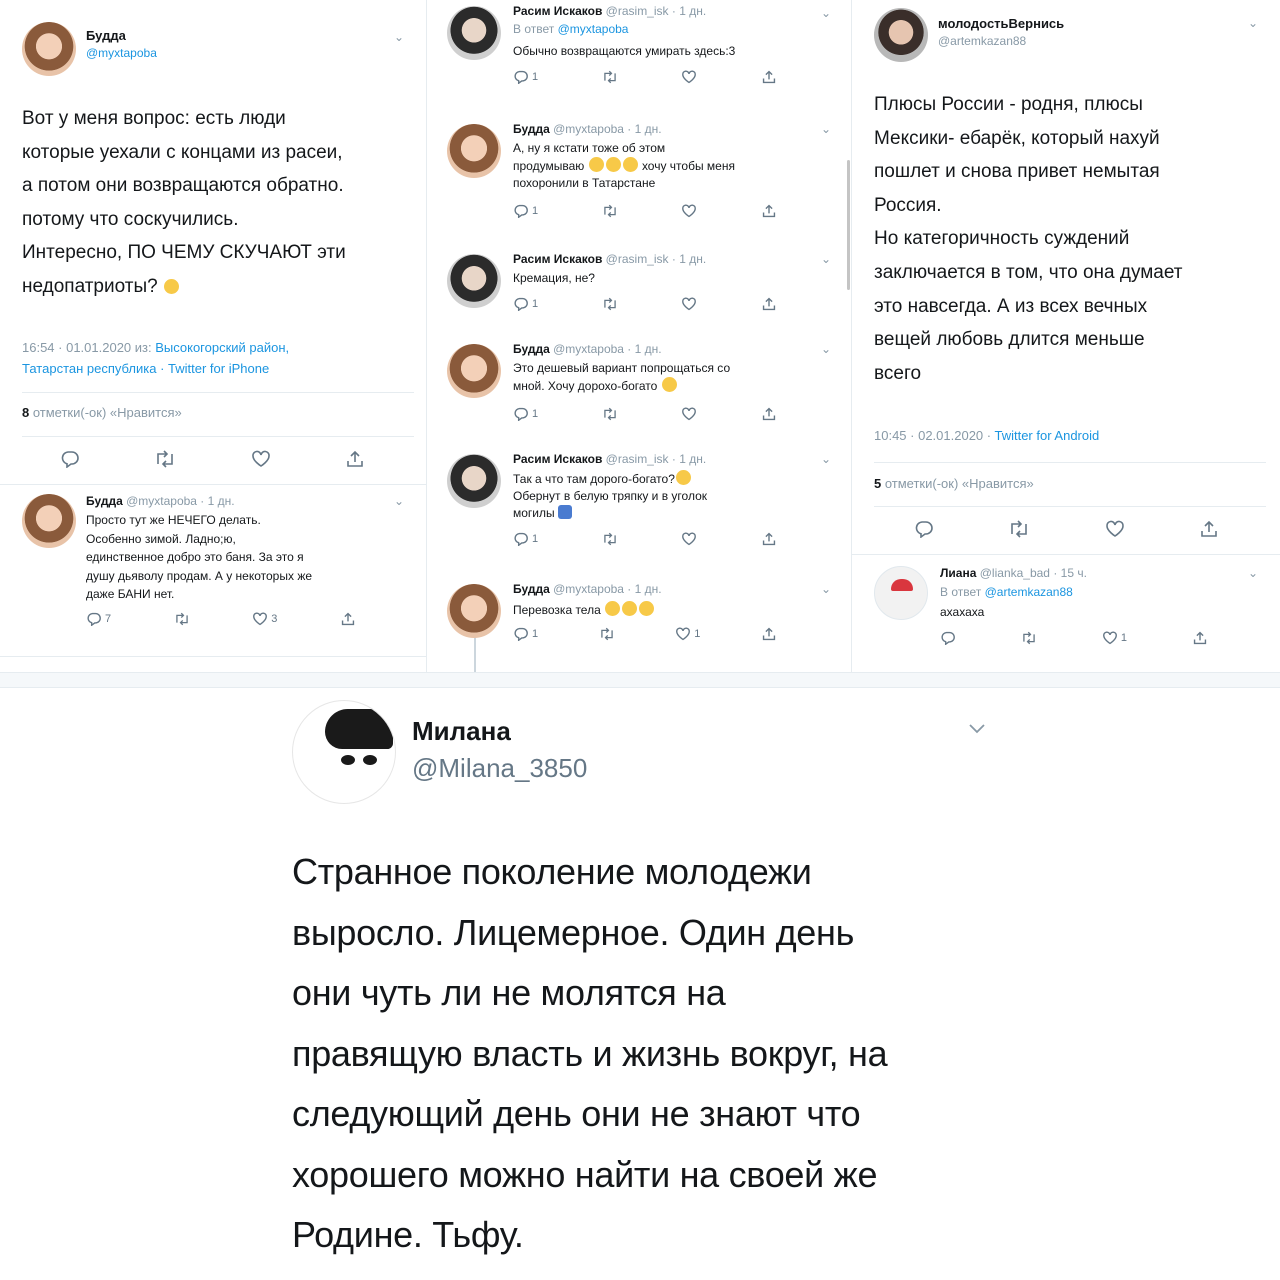 The image size is (1280, 1280). What do you see at coordinates (499, 768) in the screenshot?
I see `author-handle: @Milana_3850` at bounding box center [499, 768].